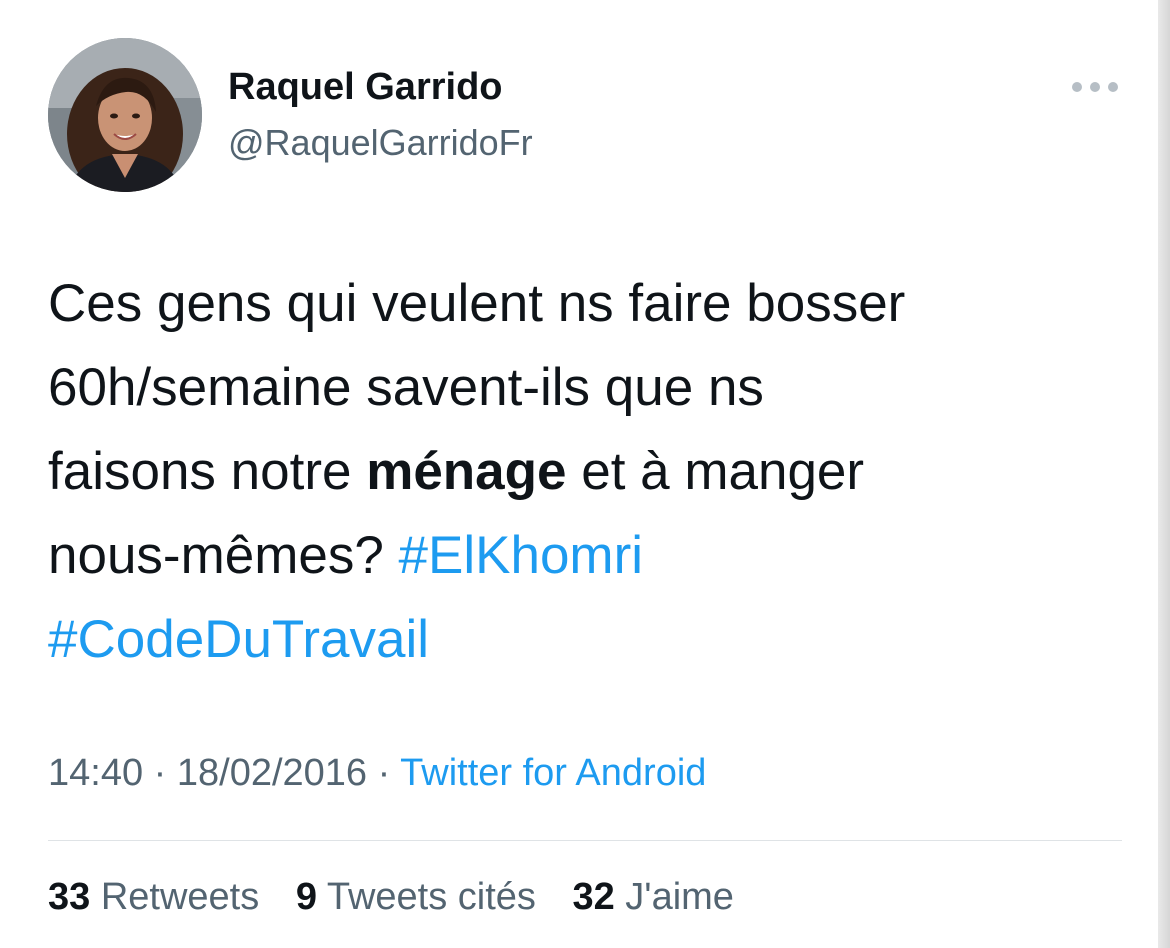  I want to click on tweet-text-bold: ménage, so click(466, 471).